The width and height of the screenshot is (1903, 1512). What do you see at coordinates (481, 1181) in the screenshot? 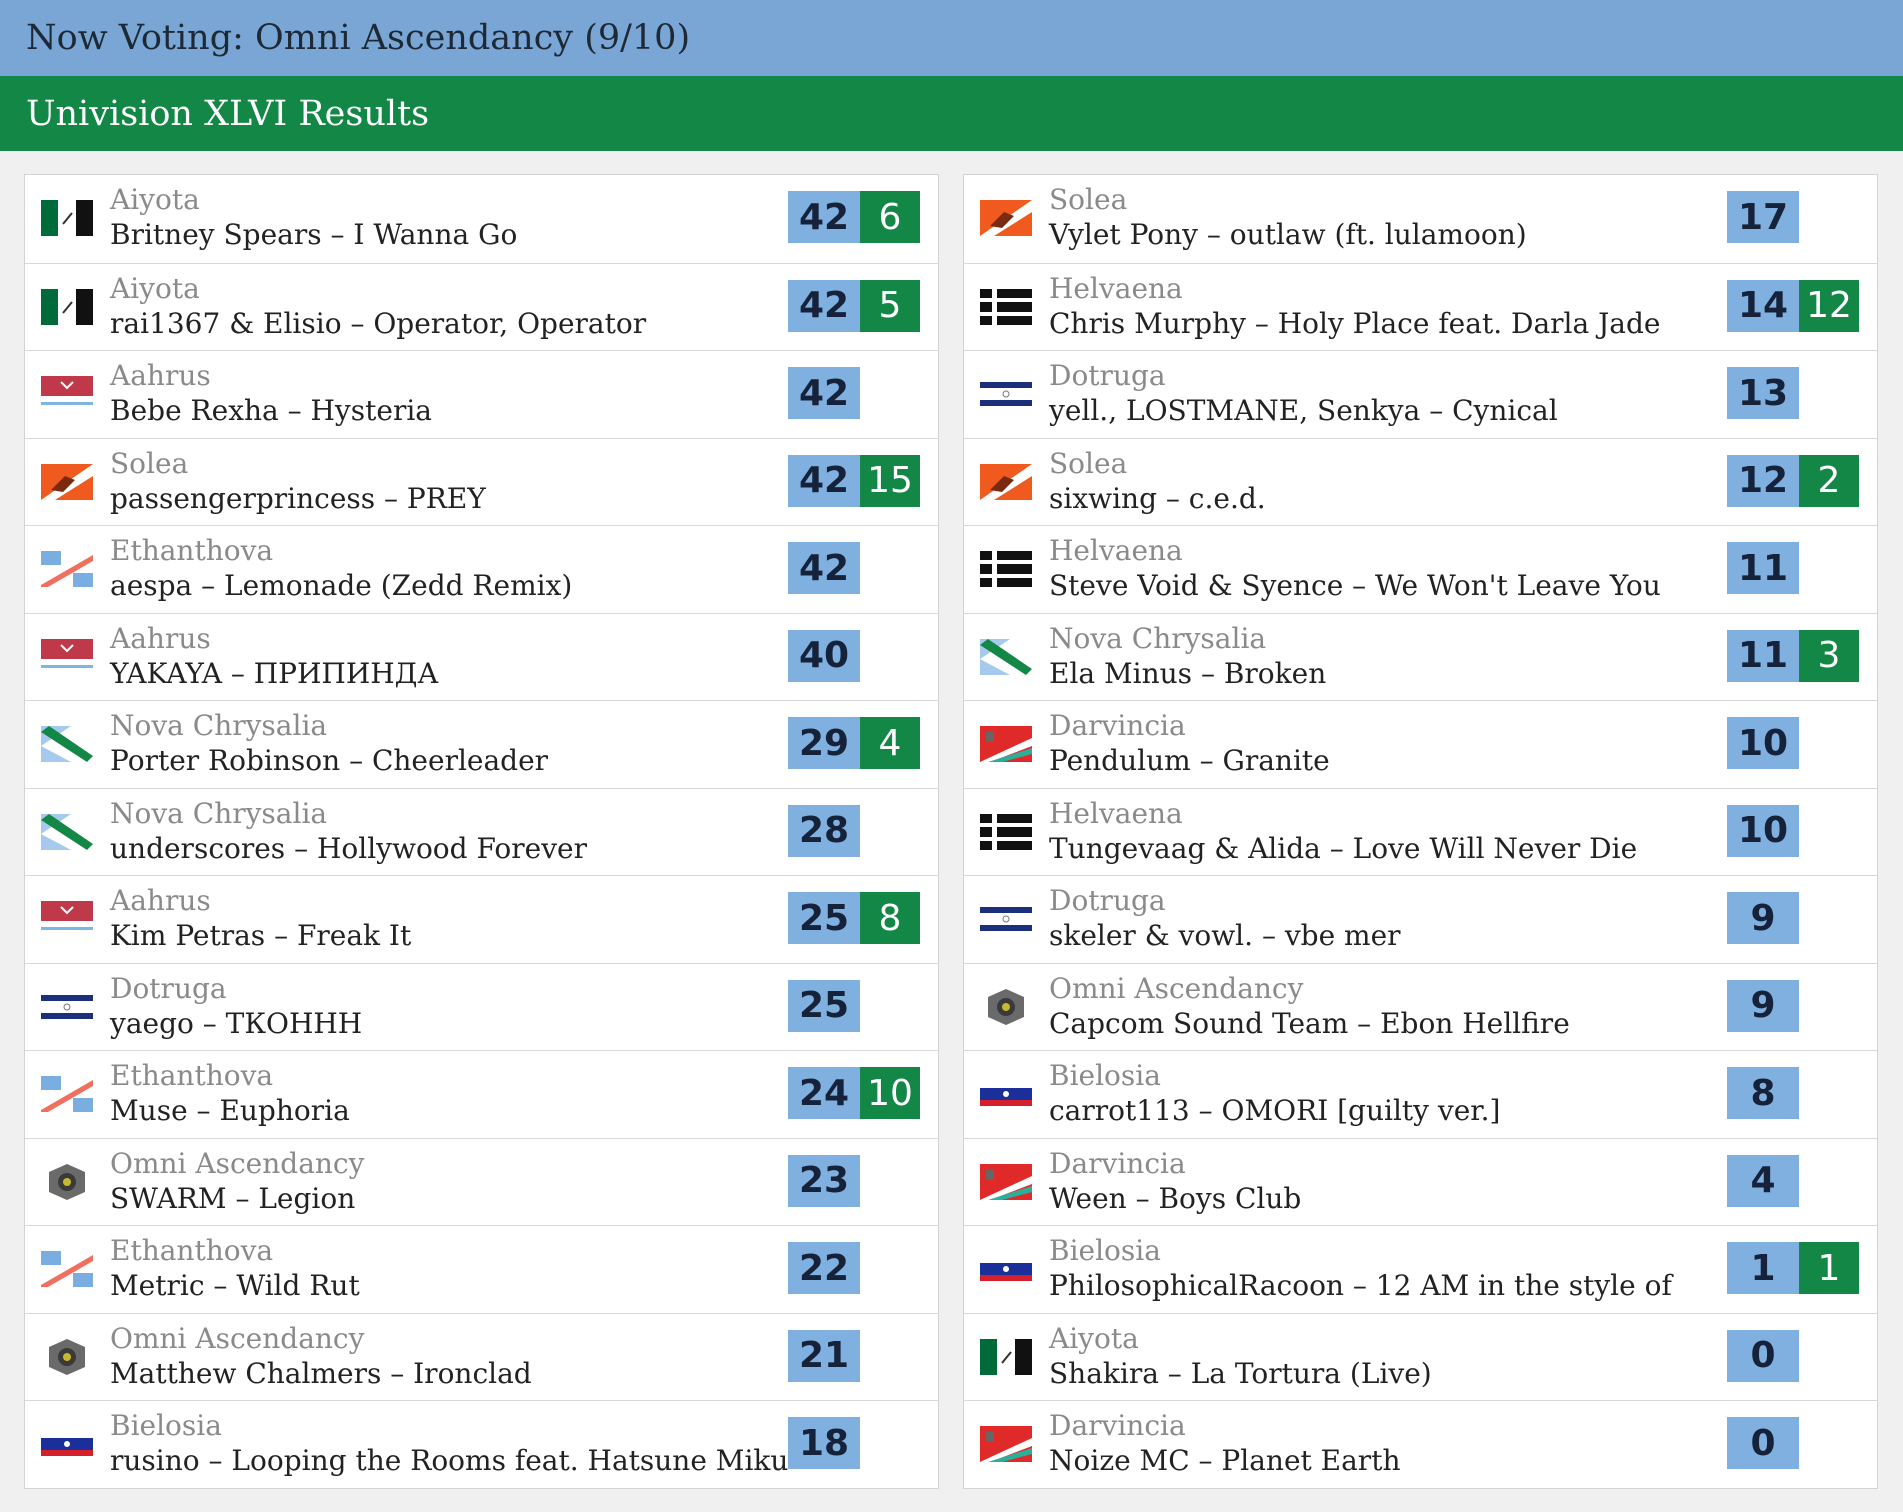
I see `result-row: Omni Ascendancy SWARM – Legion 23` at bounding box center [481, 1181].